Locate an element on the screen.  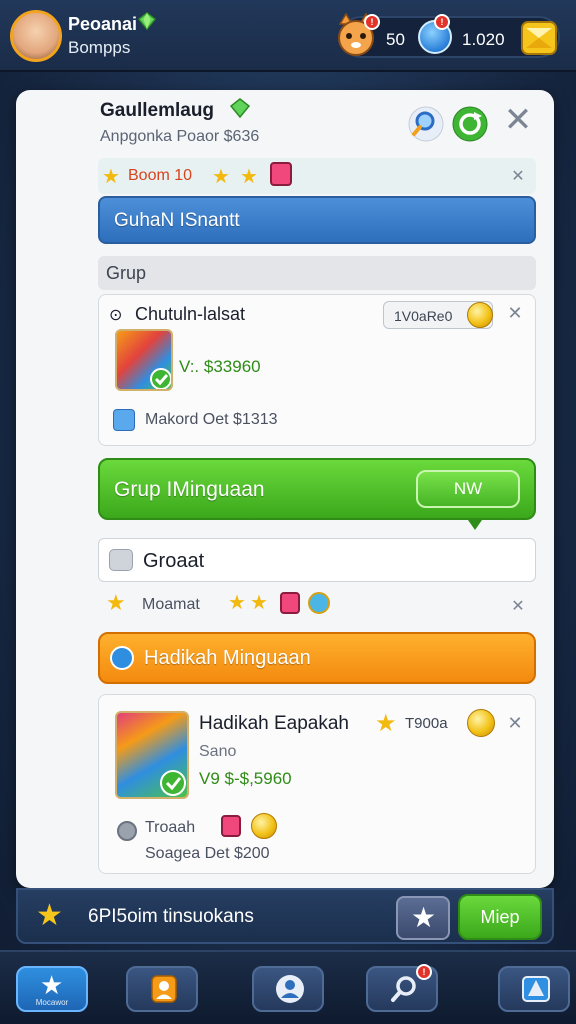
card-value: V9 $-$,5960 is located at coordinates (245, 778).